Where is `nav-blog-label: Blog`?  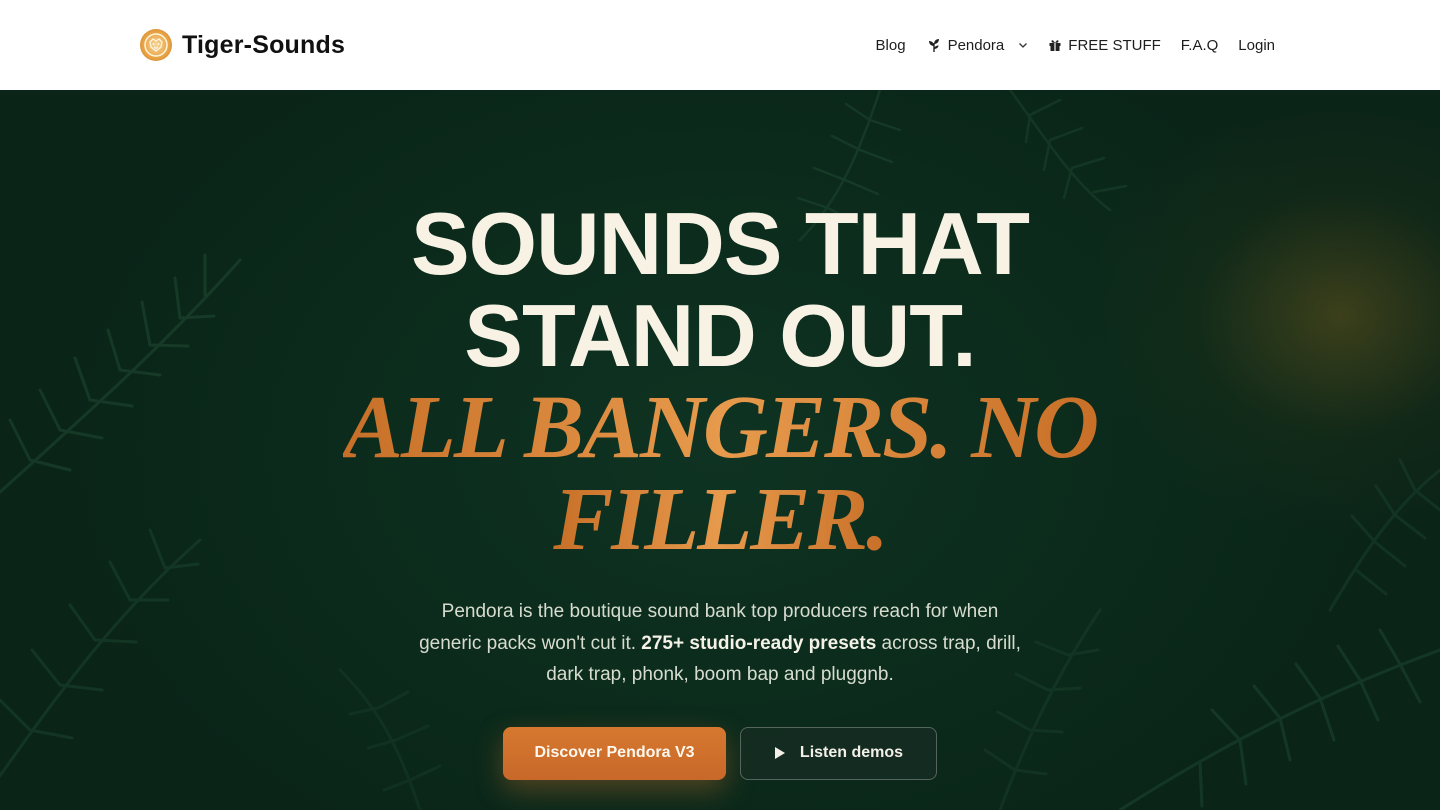 nav-blog-label: Blog is located at coordinates (890, 45).